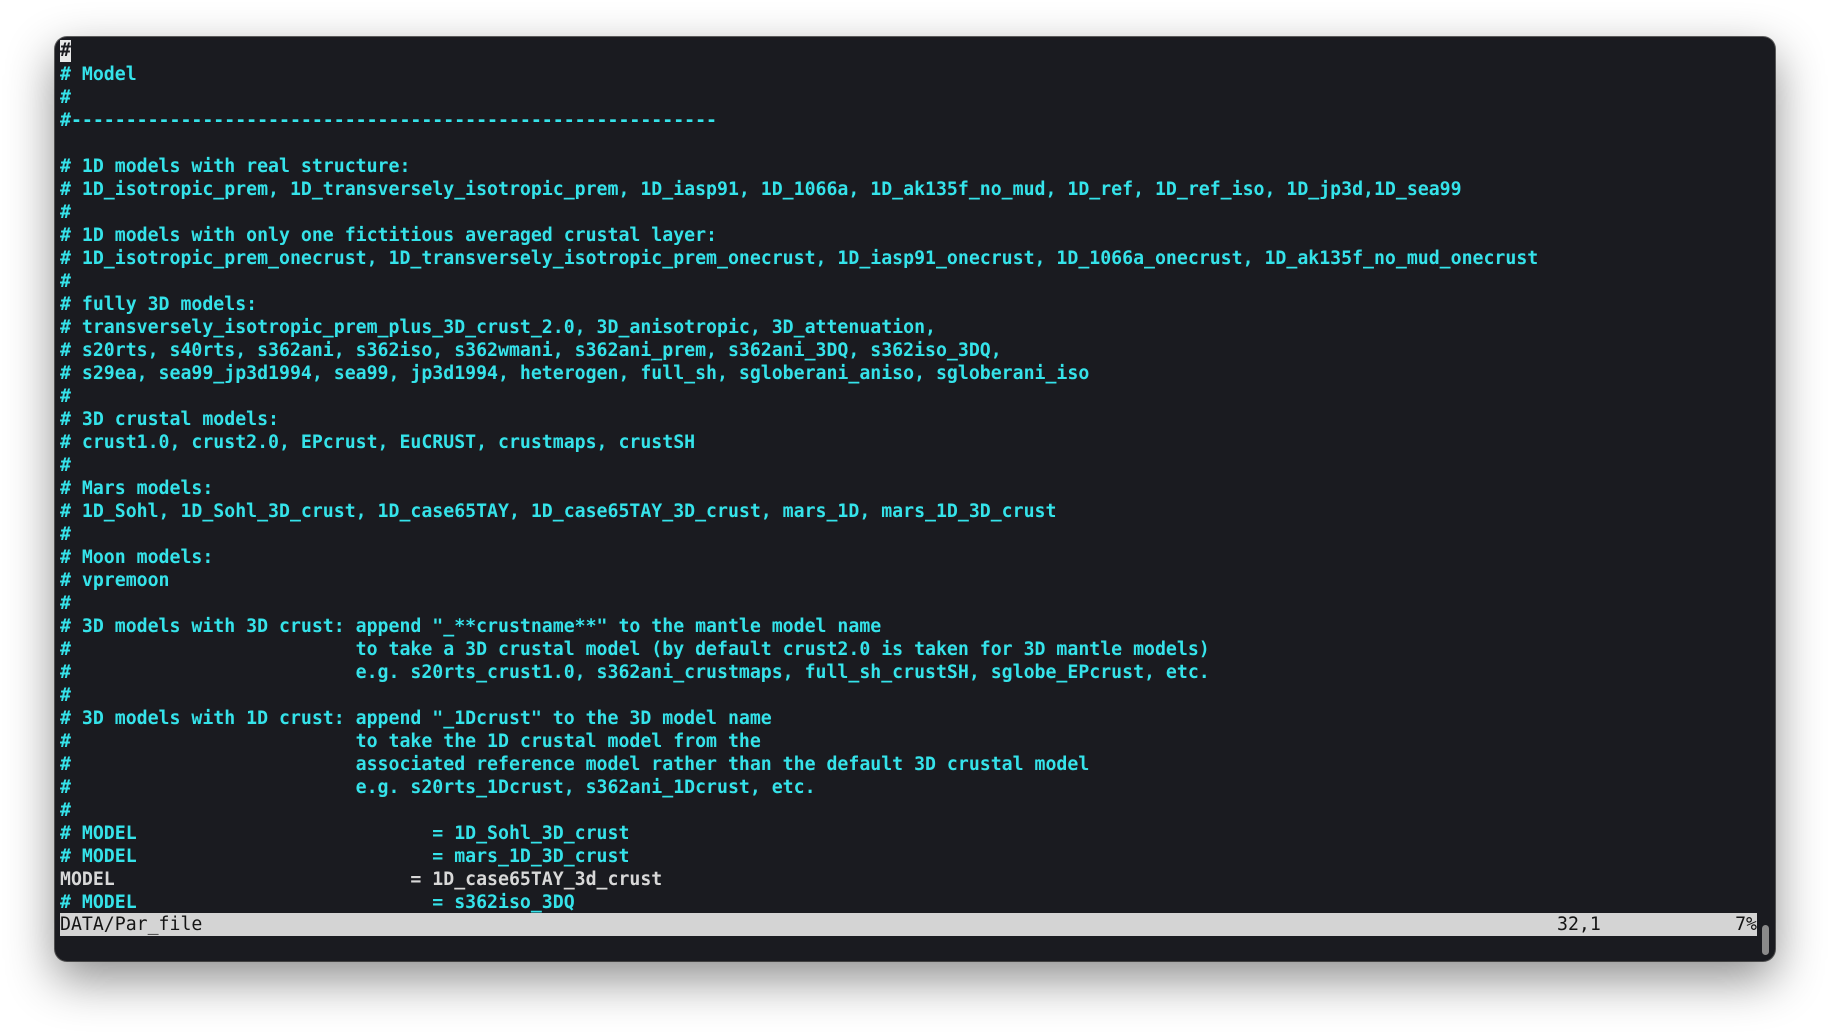 This screenshot has height=1036, width=1831. Describe the element at coordinates (159, 304) in the screenshot. I see `line-text: # fully 3D models:` at that location.